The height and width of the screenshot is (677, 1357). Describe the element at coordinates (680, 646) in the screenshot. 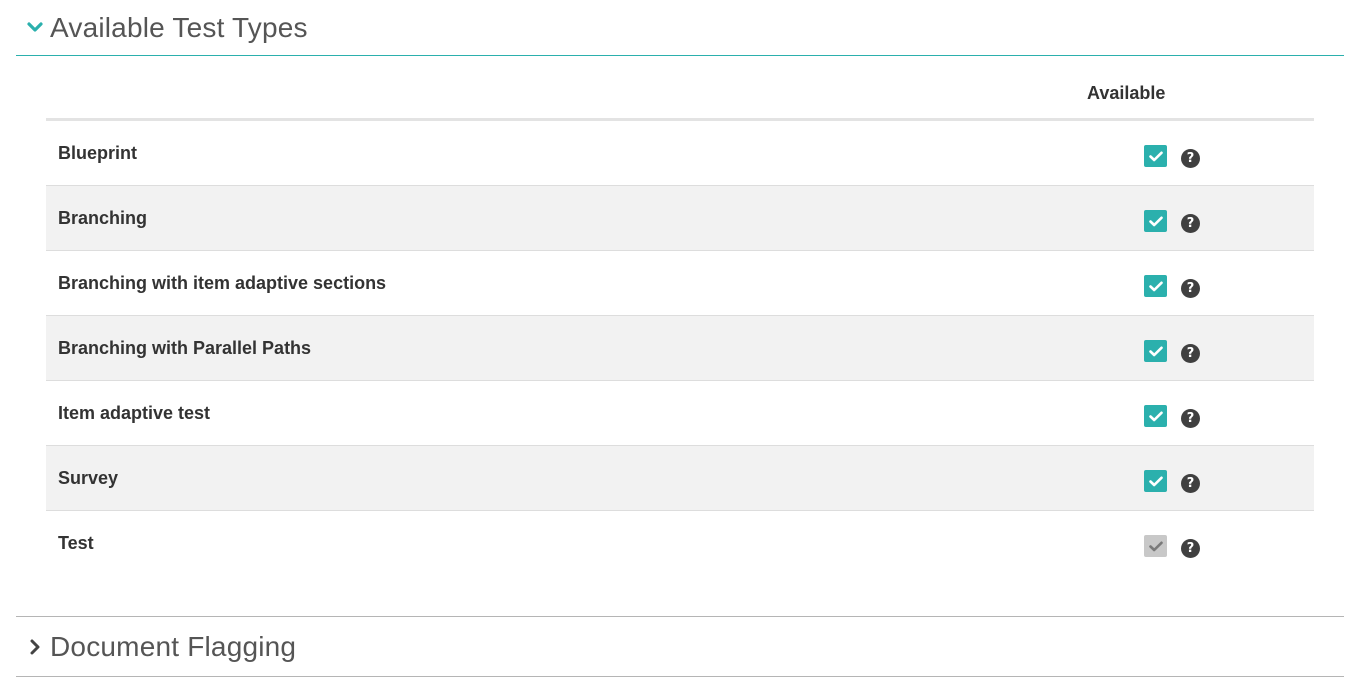

I see `document-flagging-header: Document Flagging` at that location.